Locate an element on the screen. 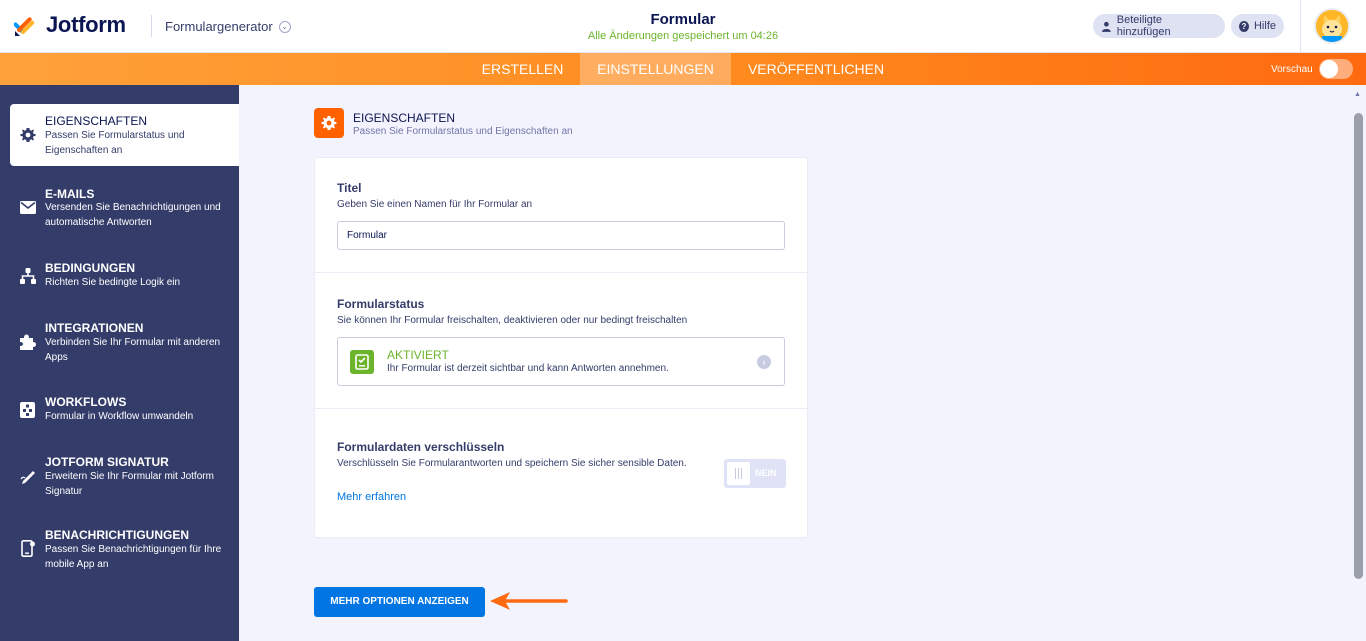  encrypt-toggle-label: NEIN is located at coordinates (766, 473).